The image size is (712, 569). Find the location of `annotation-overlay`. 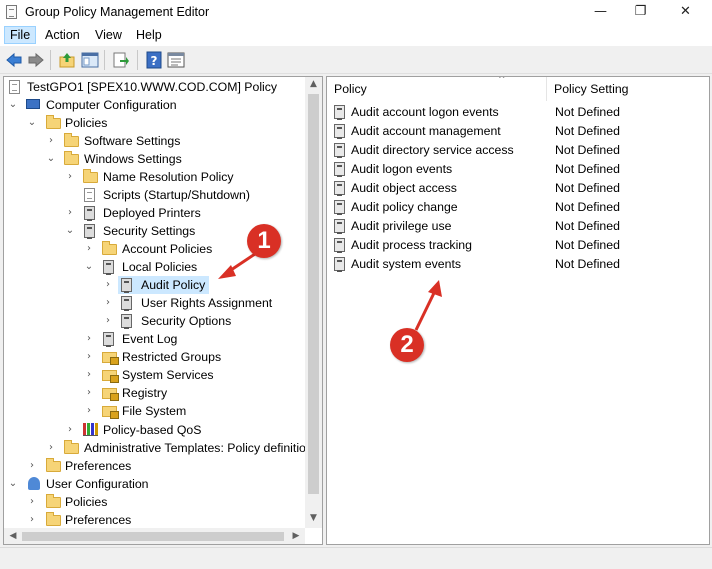

annotation-overlay is located at coordinates (330, 290).